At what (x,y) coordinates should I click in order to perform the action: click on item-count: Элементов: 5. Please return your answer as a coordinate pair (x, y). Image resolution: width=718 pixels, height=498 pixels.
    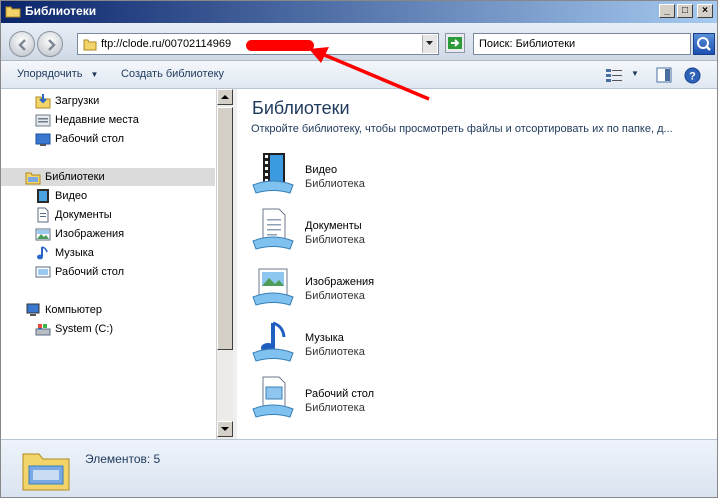
    Looking at the image, I should click on (123, 459).